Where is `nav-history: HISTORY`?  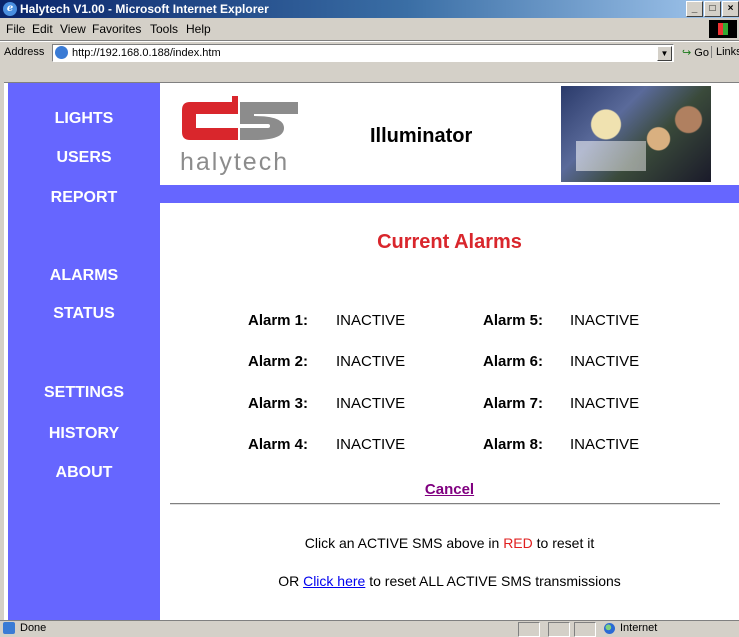 nav-history: HISTORY is located at coordinates (84, 434).